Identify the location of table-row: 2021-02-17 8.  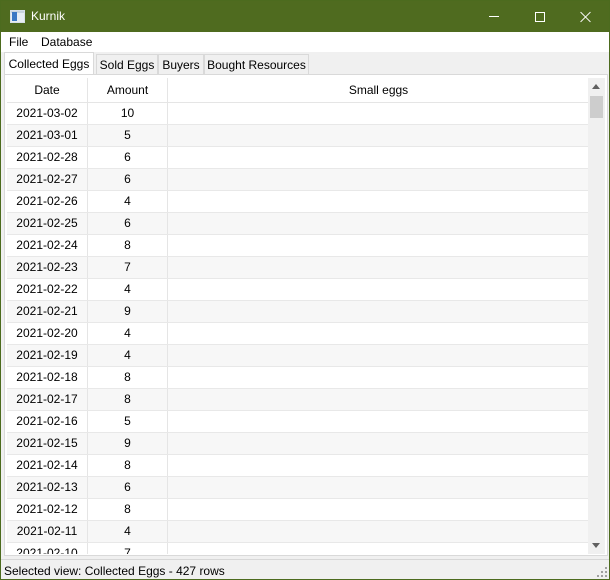
(298, 400).